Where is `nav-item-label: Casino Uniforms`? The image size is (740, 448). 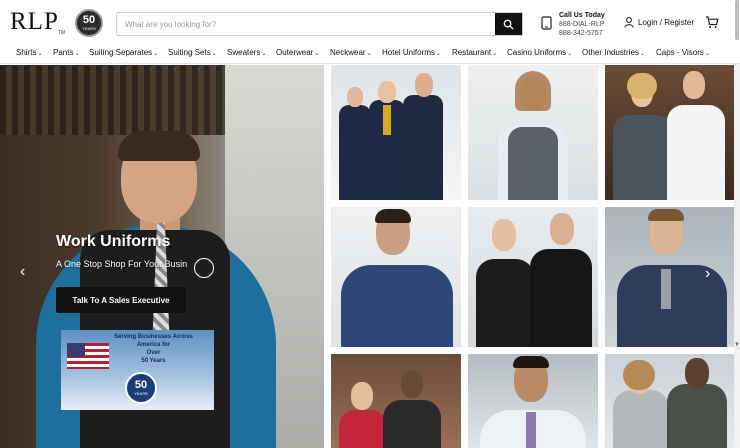 nav-item-label: Casino Uniforms is located at coordinates (537, 52).